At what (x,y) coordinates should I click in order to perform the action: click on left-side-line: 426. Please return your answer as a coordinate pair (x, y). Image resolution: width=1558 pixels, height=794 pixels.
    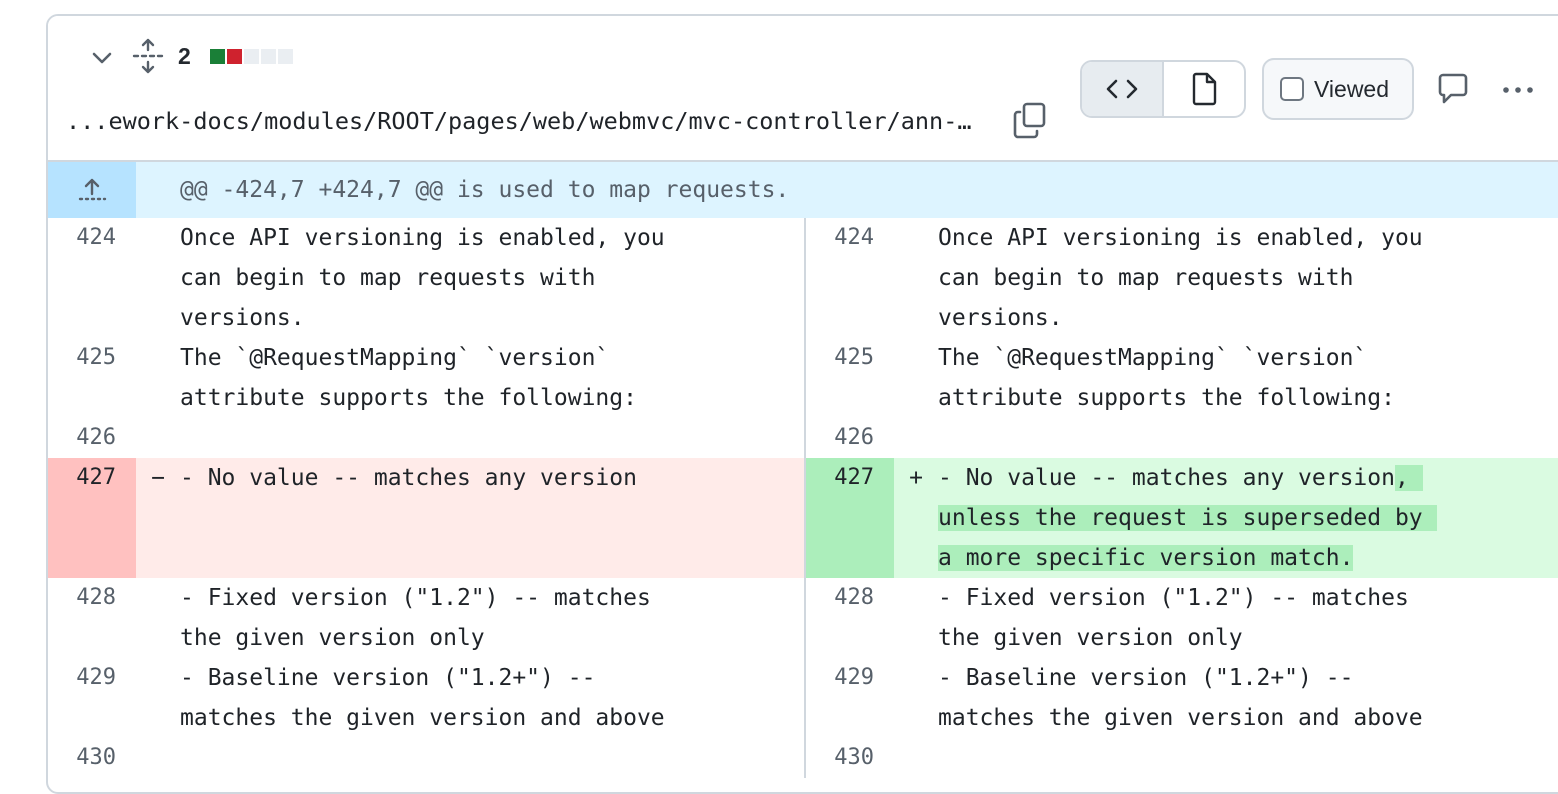
    Looking at the image, I should click on (427, 438).